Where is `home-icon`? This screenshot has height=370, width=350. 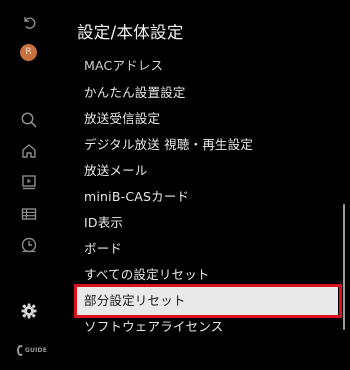 home-icon is located at coordinates (29, 151).